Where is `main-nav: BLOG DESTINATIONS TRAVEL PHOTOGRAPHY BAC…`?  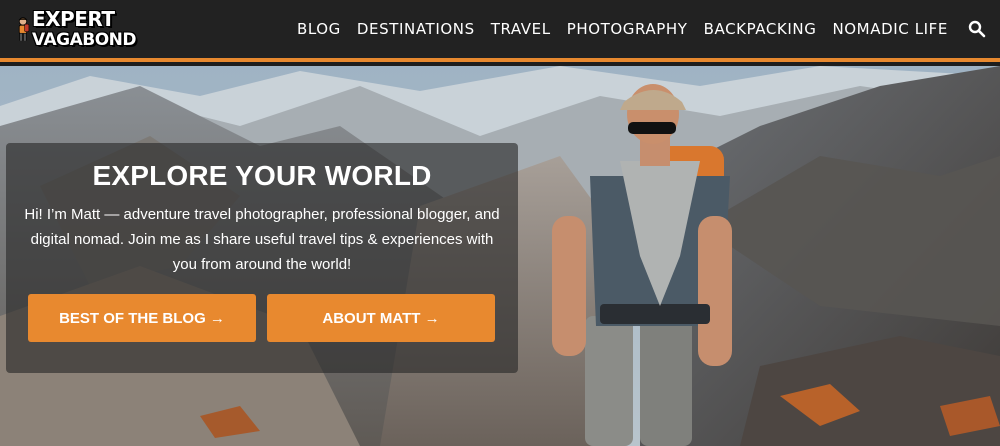
main-nav: BLOG DESTINATIONS TRAVEL PHOTOGRAPHY BAC… is located at coordinates (622, 29).